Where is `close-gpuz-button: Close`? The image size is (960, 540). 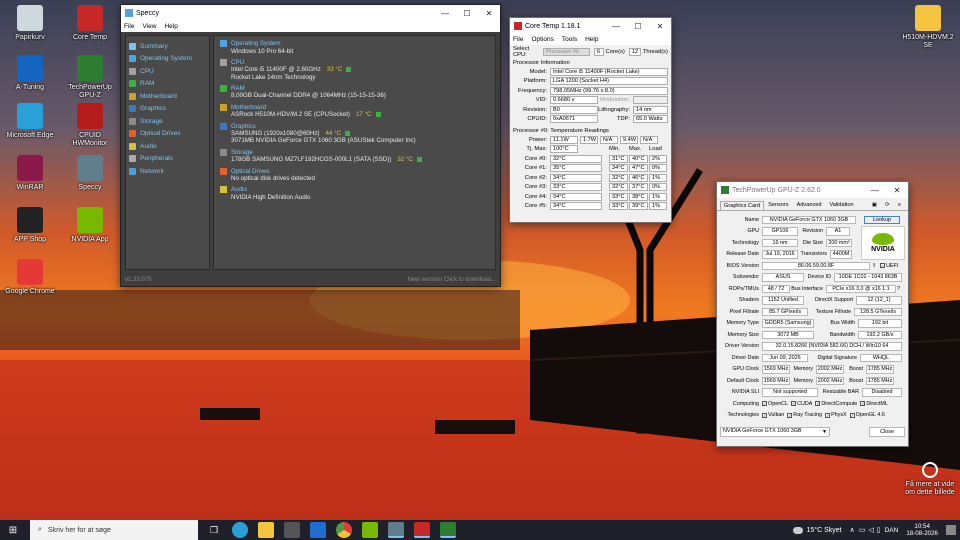 close-gpuz-button: Close is located at coordinates (887, 431).